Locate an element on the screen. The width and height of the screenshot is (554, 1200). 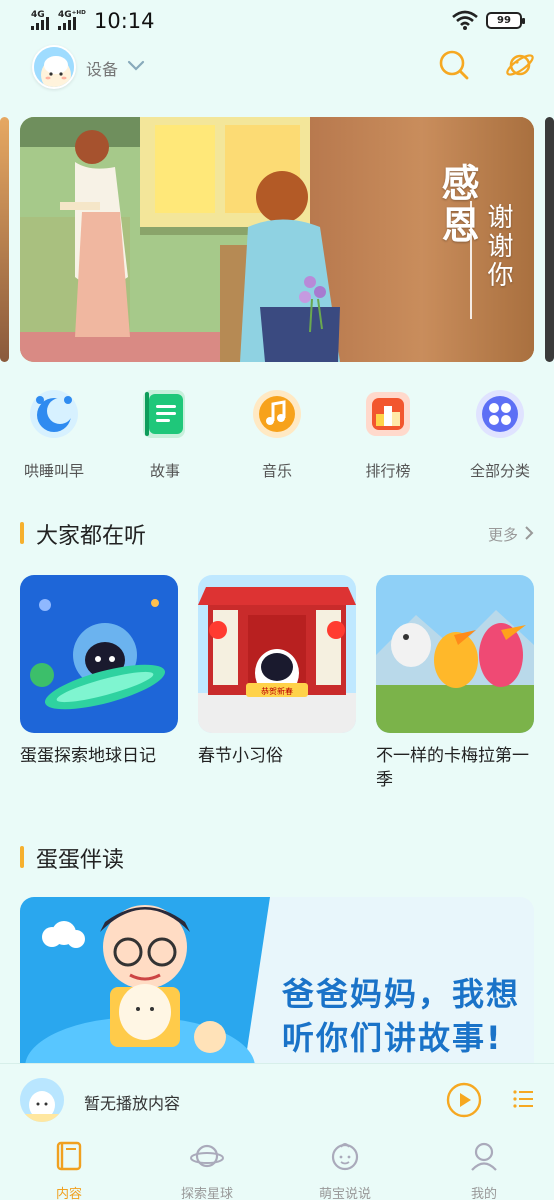
now-playing-text: 暂无播放内容 is located at coordinates (132, 1103).